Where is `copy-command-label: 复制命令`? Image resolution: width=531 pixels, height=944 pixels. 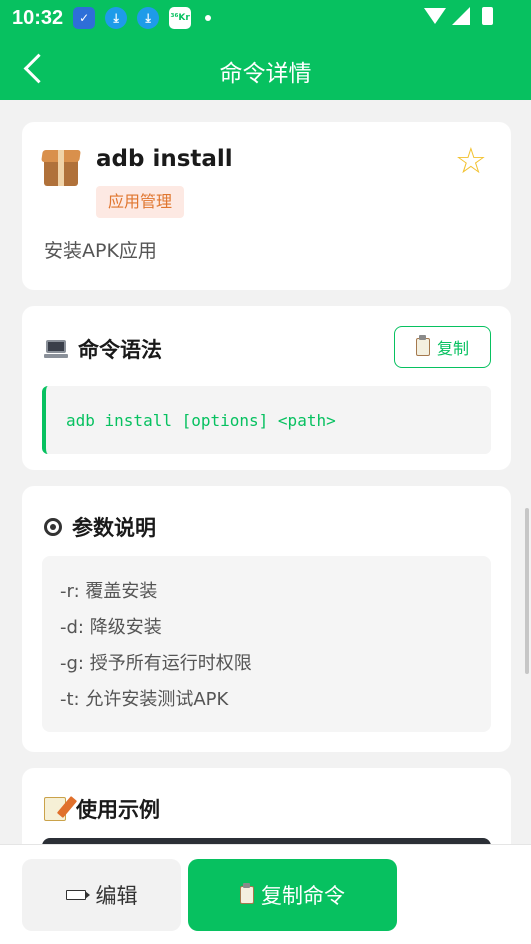 copy-command-label: 复制命令 is located at coordinates (303, 896).